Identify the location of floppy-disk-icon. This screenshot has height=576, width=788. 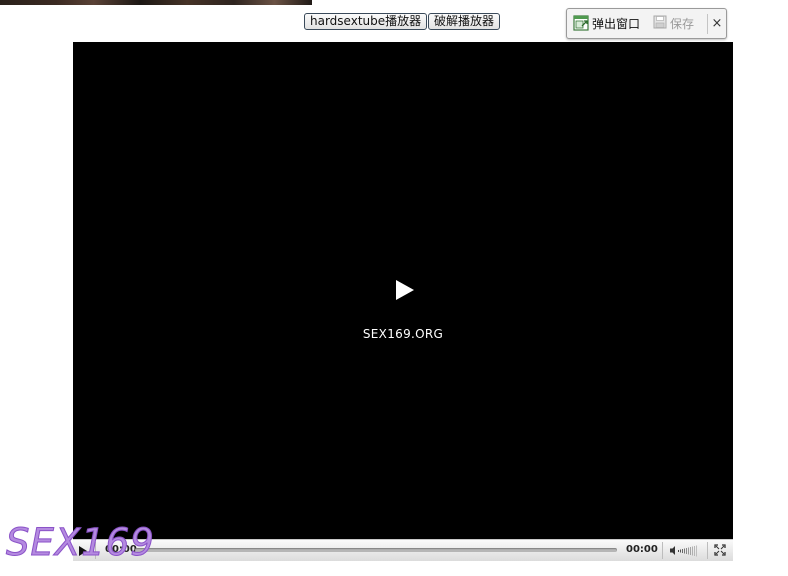
(660, 22).